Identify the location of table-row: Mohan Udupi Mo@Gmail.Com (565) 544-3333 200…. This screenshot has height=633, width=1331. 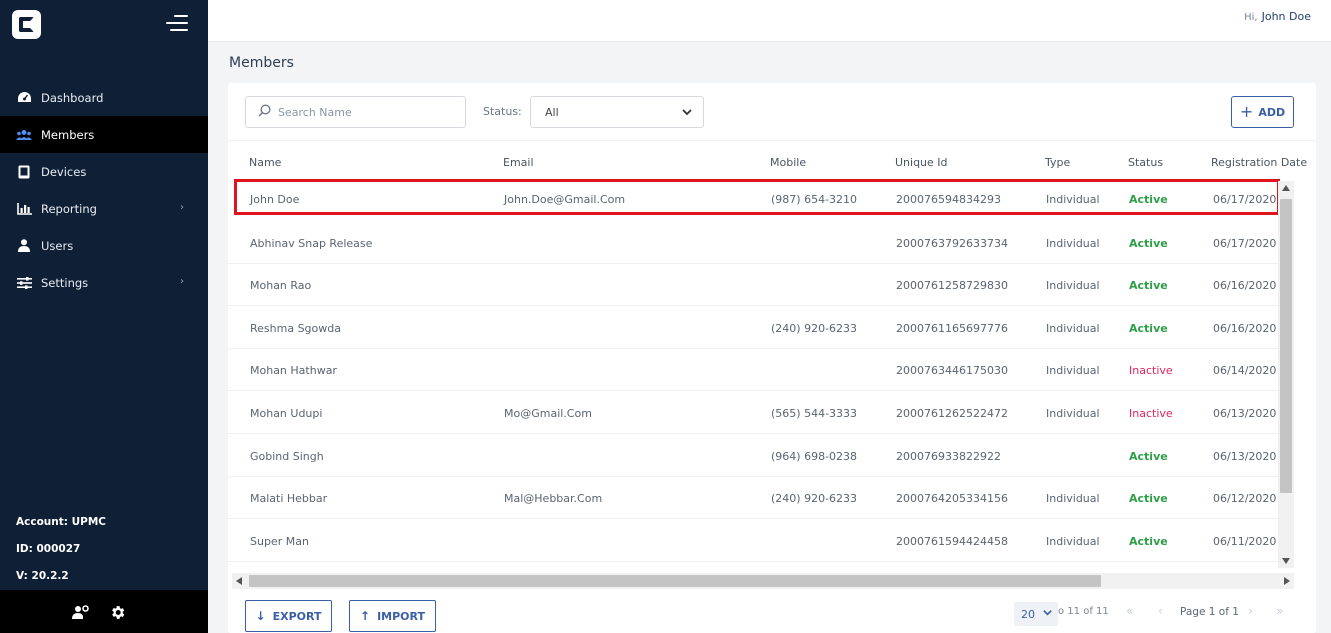
(761, 413).